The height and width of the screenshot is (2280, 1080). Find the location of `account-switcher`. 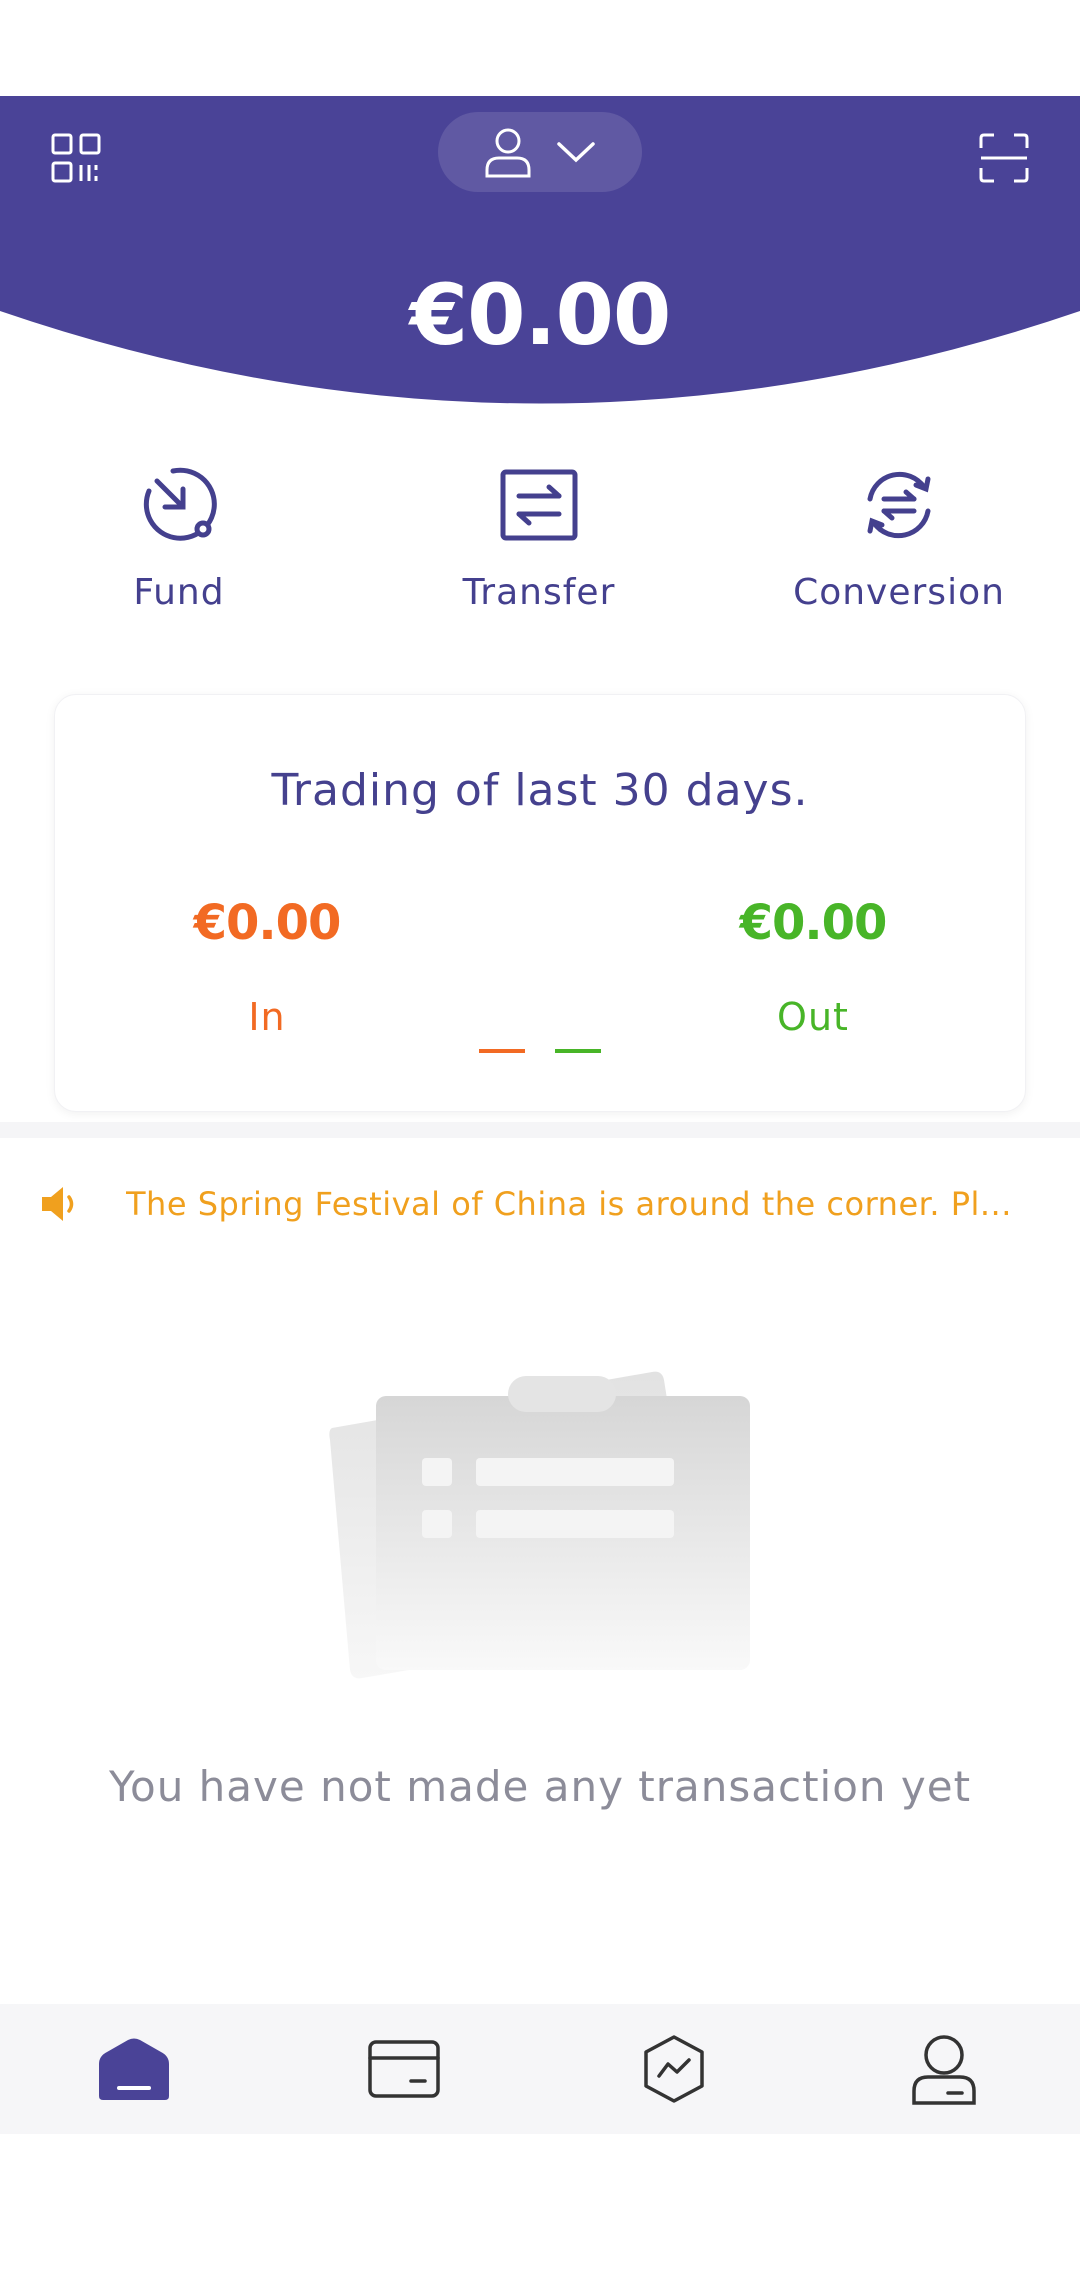

account-switcher is located at coordinates (540, 152).